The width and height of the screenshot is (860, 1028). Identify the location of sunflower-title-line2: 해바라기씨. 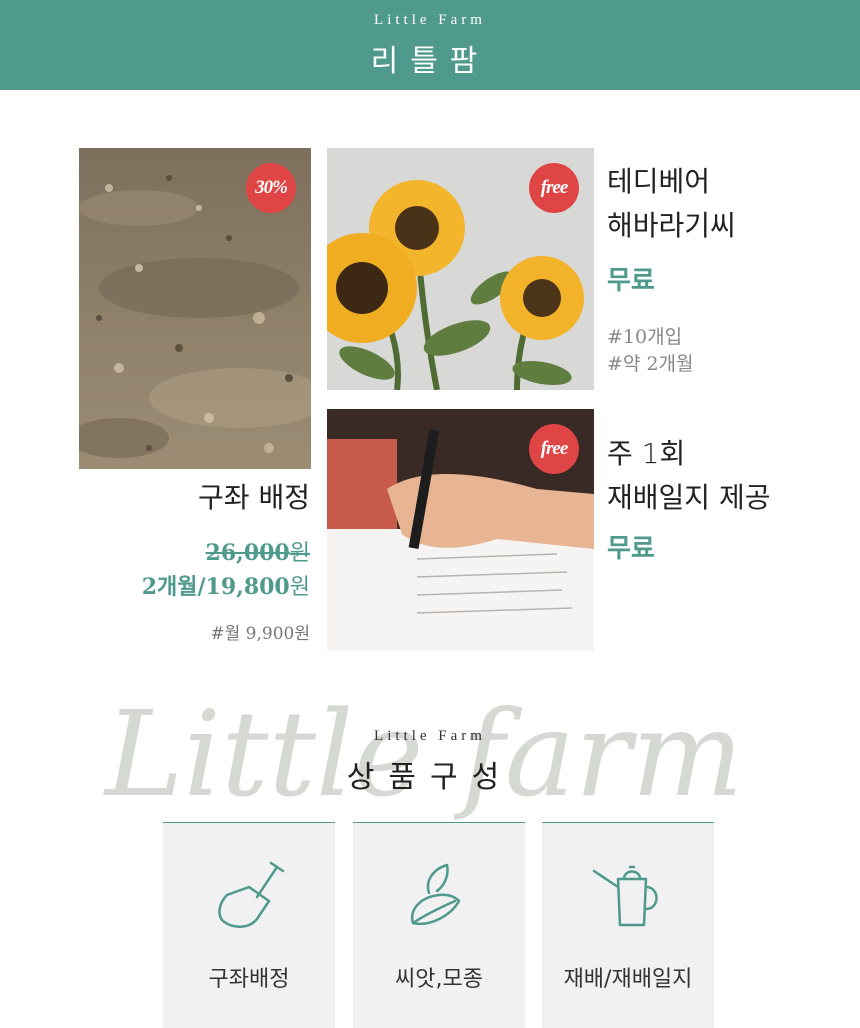
(671, 225).